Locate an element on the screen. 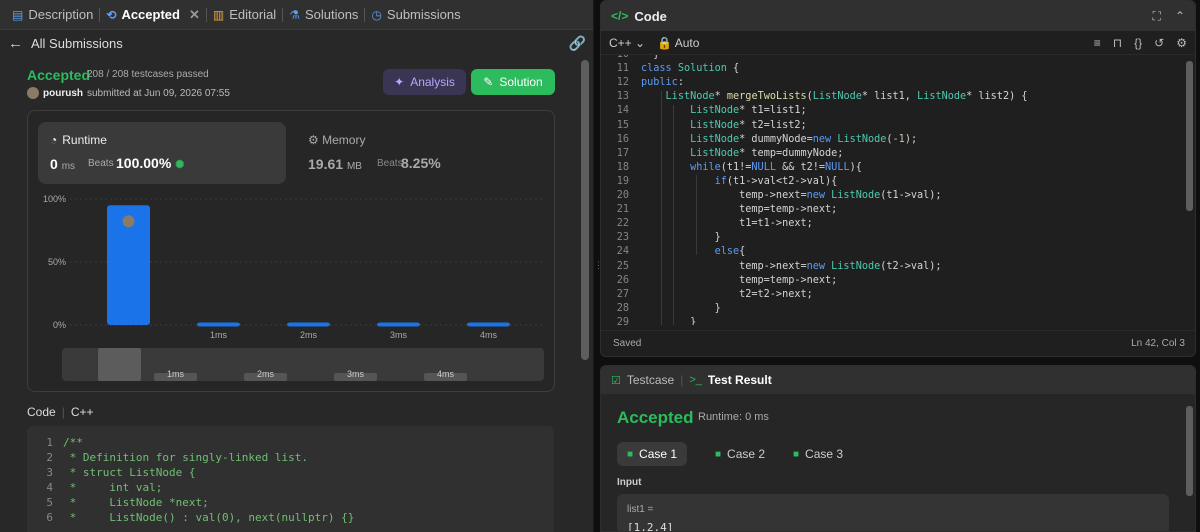 The height and width of the screenshot is (532, 1200). code-token: { is located at coordinates (742, 252).